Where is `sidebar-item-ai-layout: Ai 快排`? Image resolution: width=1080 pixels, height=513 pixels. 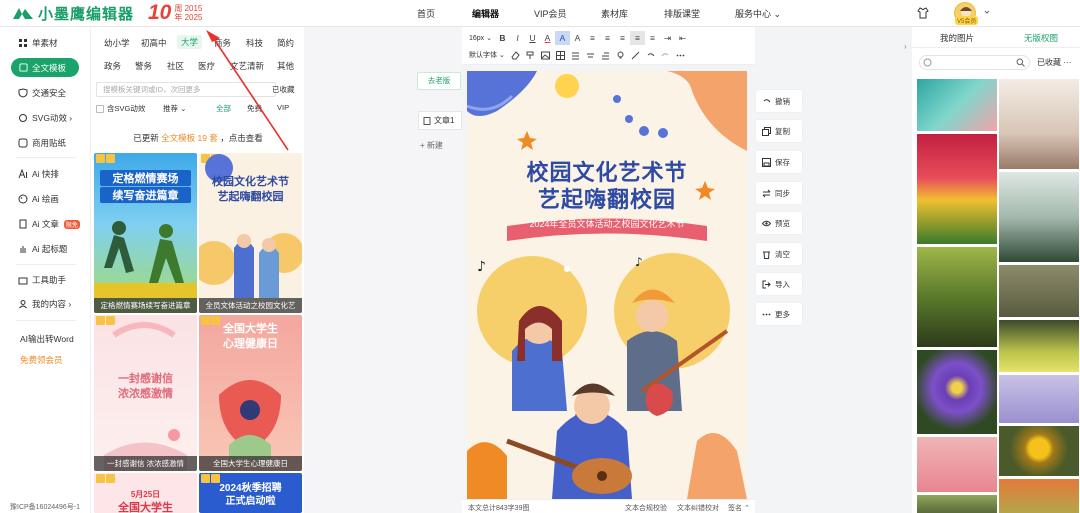
sidebar-item-ai-layout: Ai 快排 is located at coordinates (38, 174).